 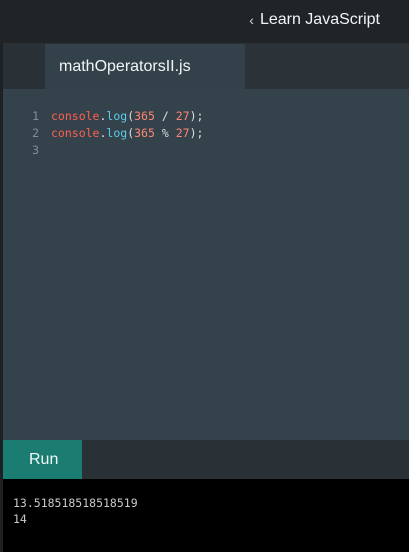 I want to click on code-token-operator: /, so click(x=165, y=116).